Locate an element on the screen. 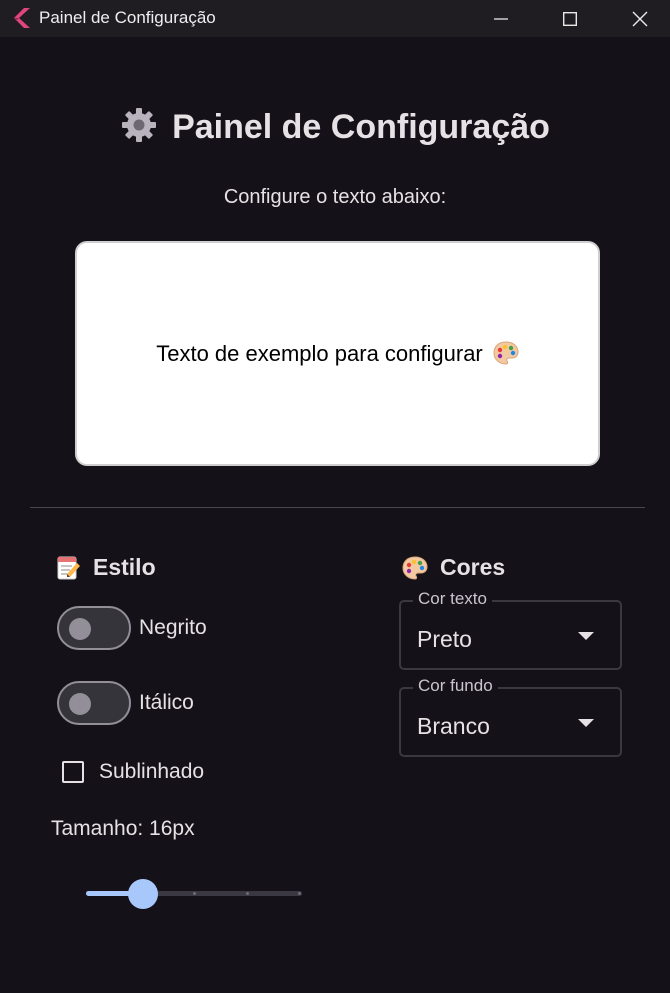  underline-row: Sublinhado is located at coordinates (133, 772).